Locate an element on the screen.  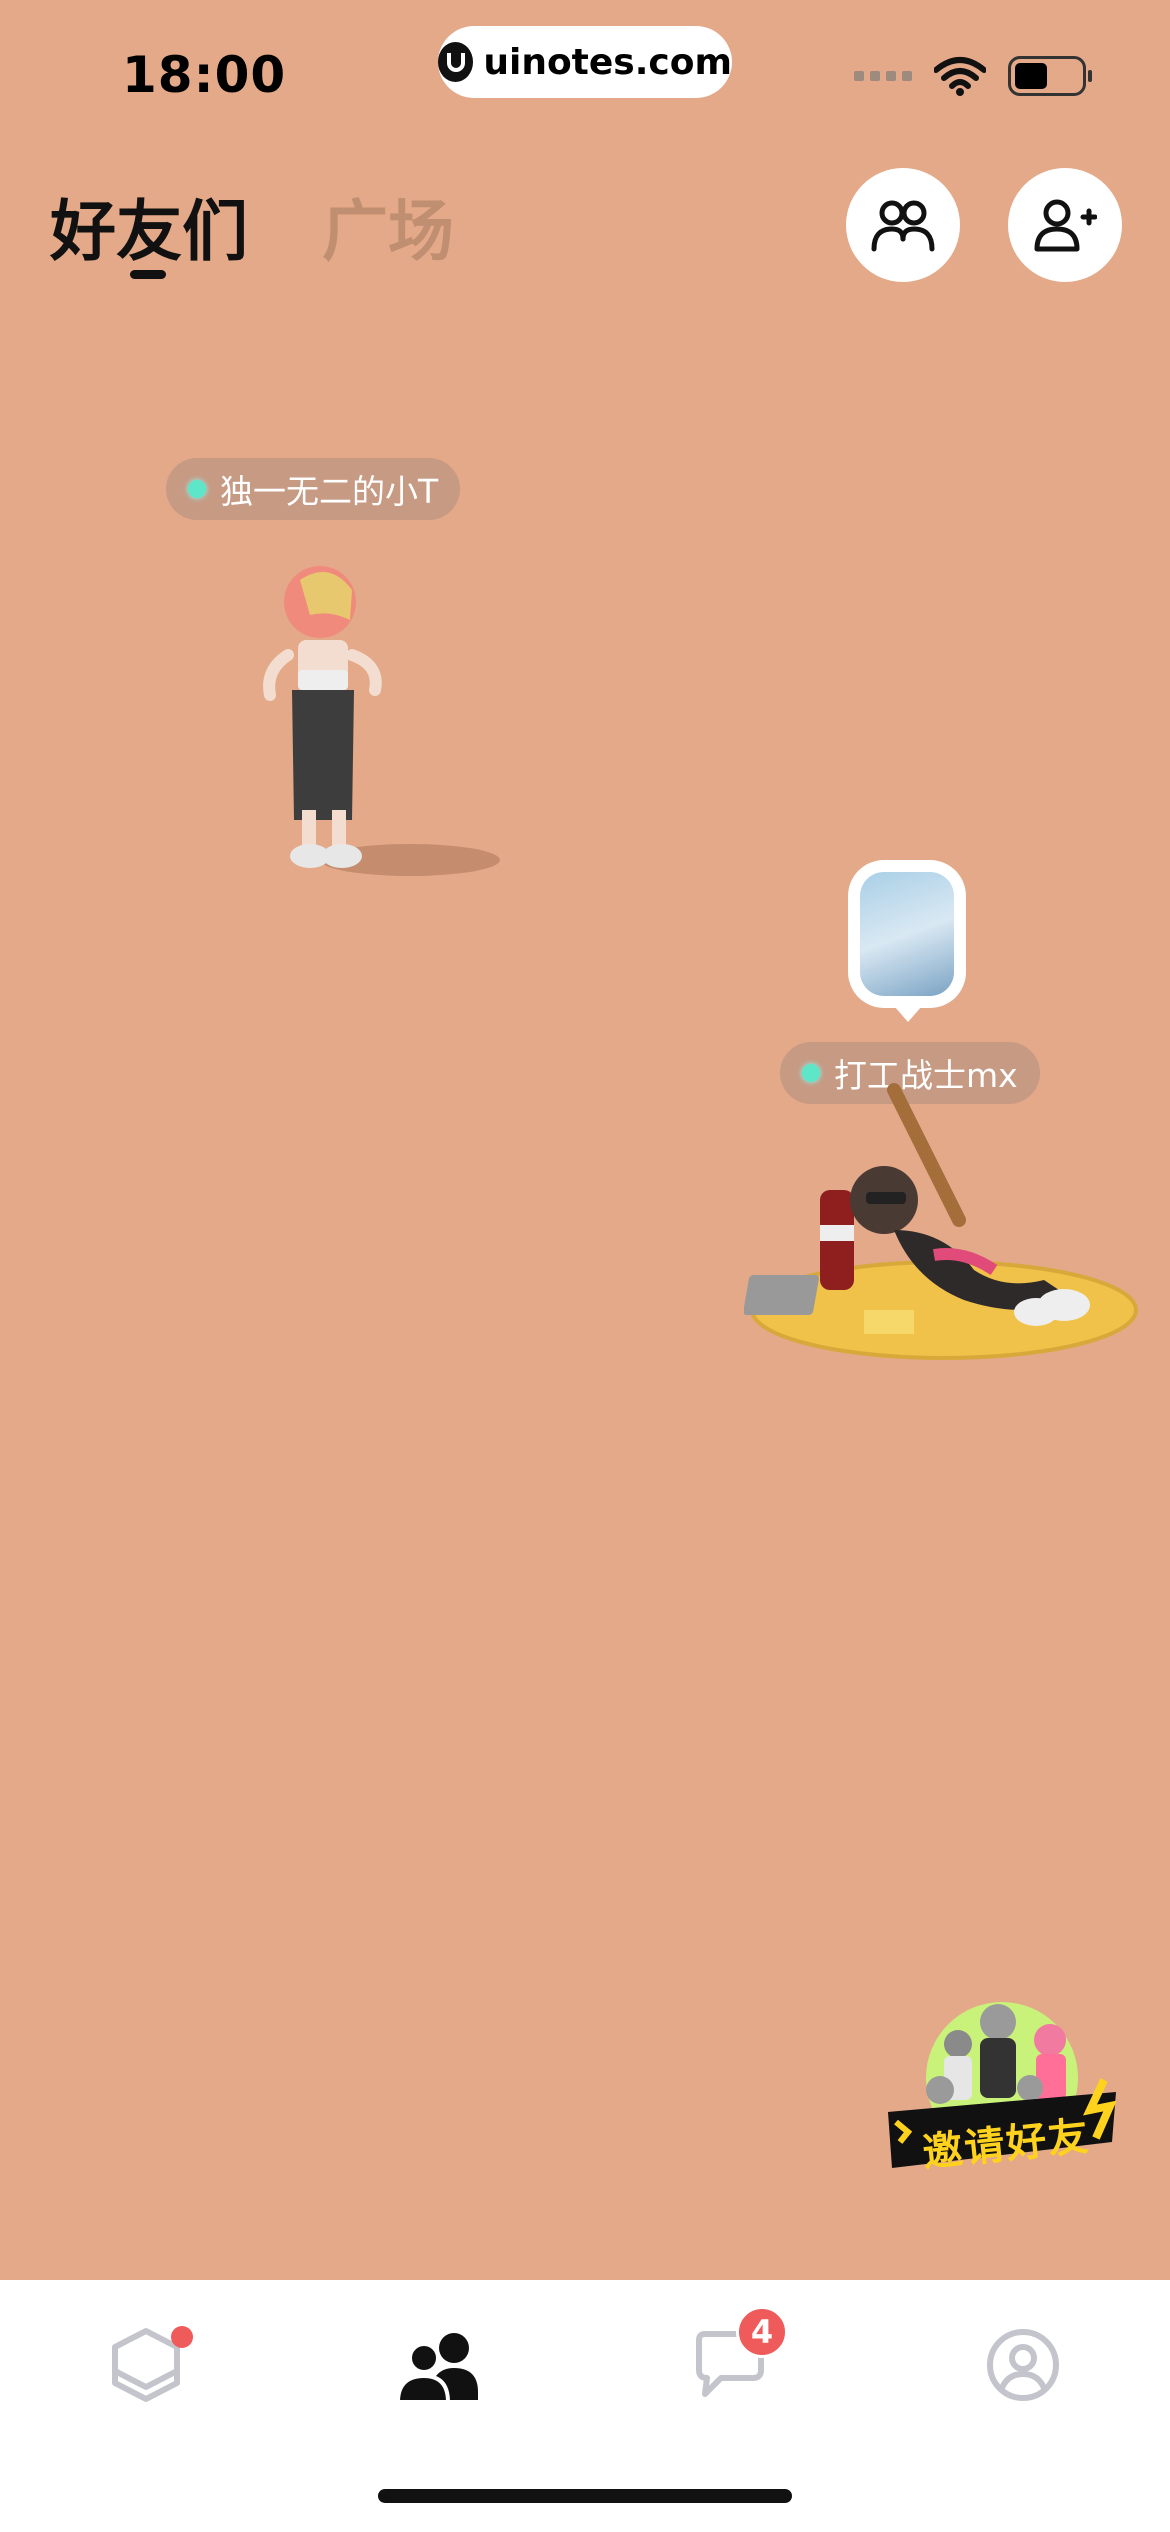
status-icons is located at coordinates (973, 76).